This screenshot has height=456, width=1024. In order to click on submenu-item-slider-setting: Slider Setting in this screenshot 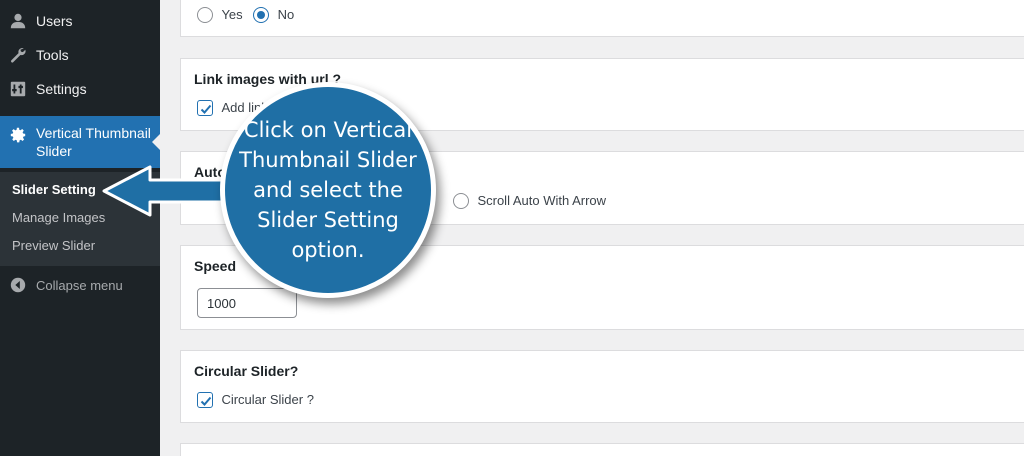, I will do `click(54, 189)`.